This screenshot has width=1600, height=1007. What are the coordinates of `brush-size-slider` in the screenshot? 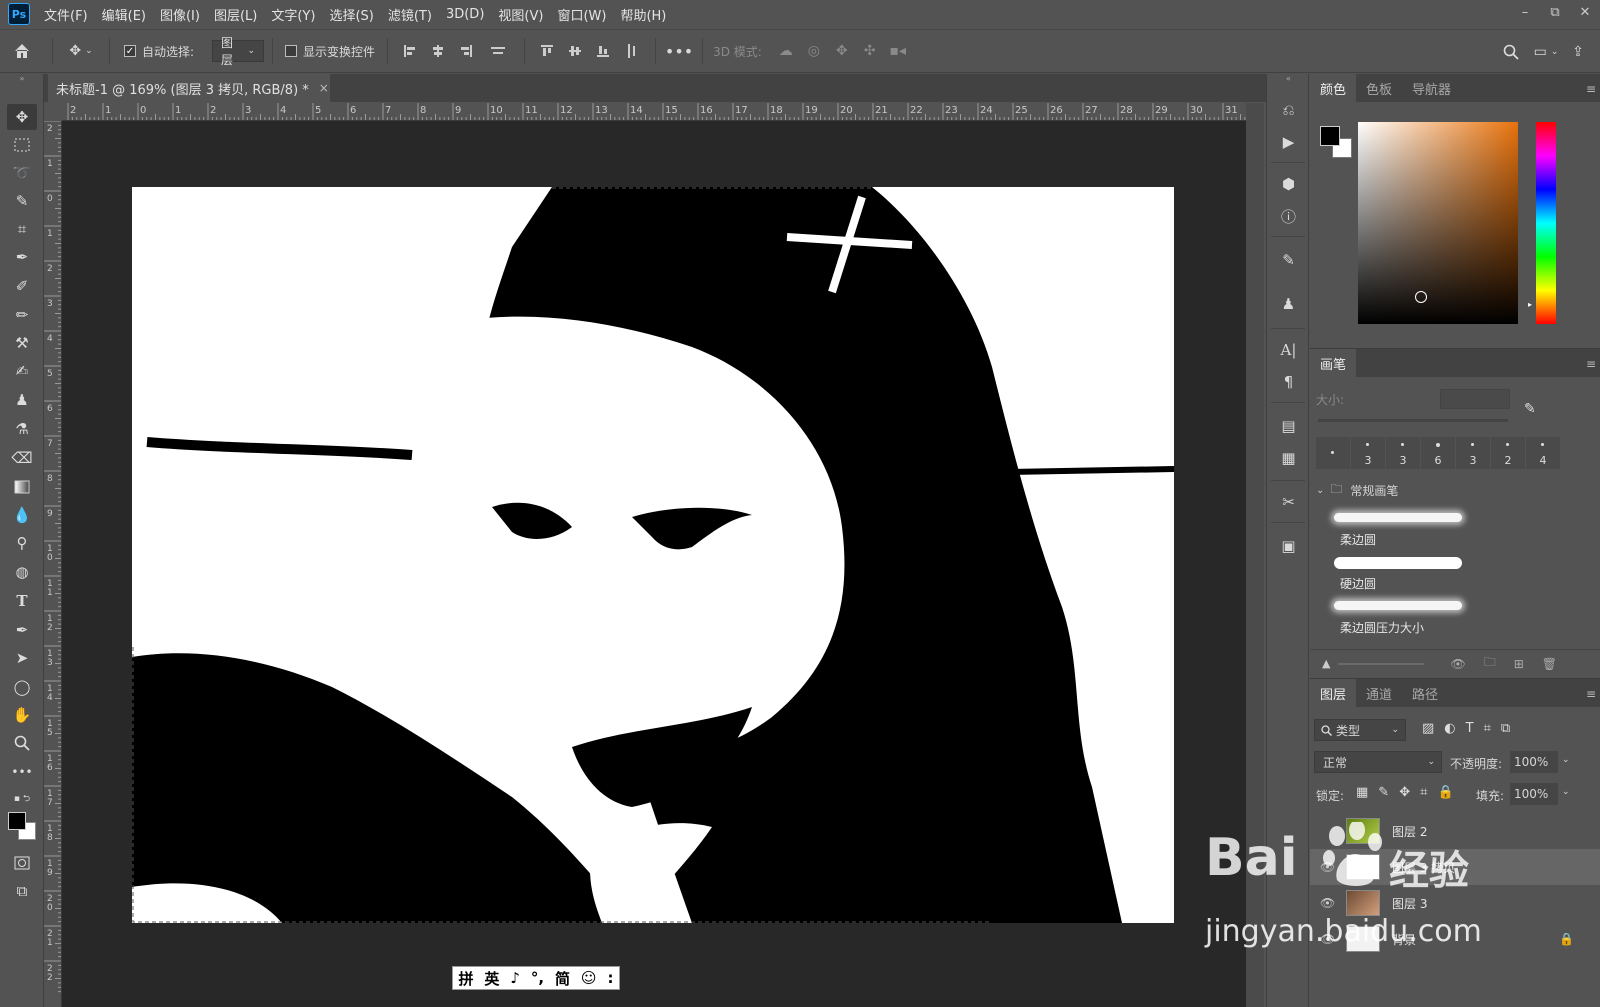 It's located at (1413, 420).